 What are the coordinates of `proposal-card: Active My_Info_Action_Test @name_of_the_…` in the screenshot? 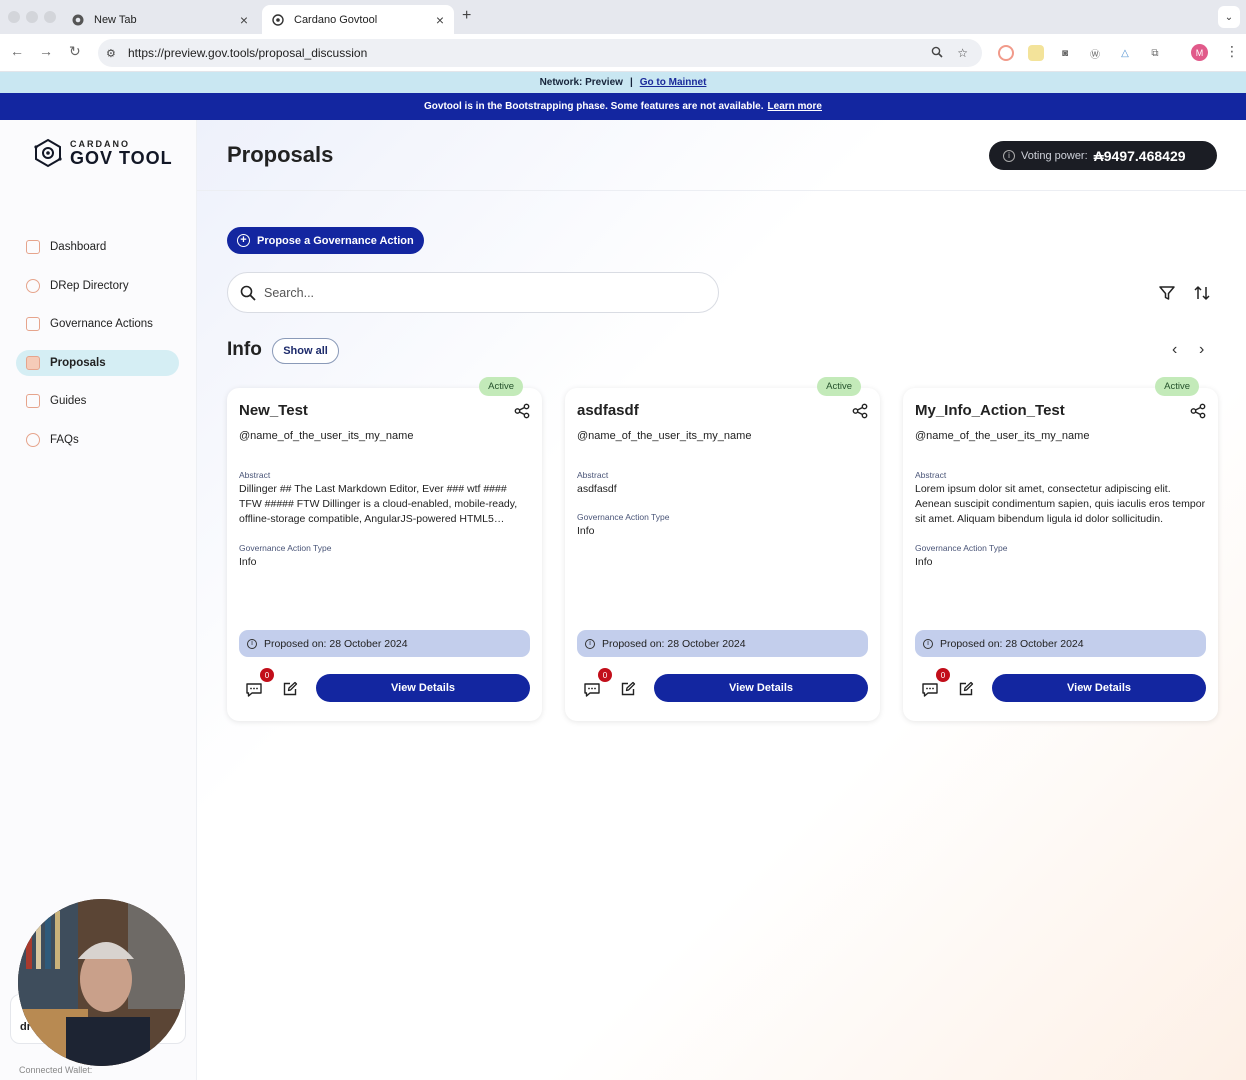 It's located at (1060, 549).